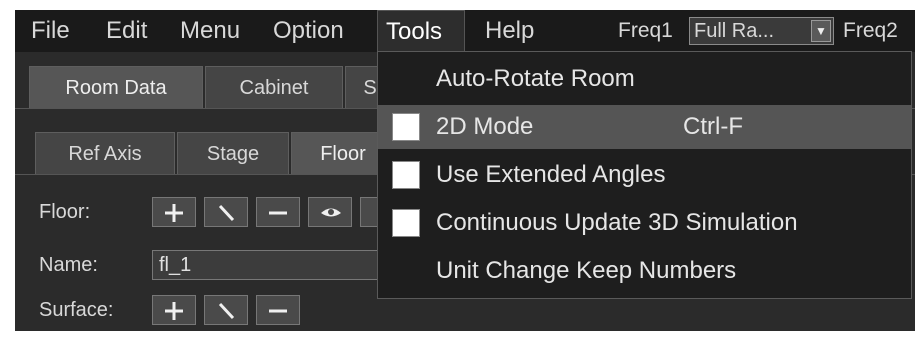  I want to click on surface-edit-button, so click(226, 310).